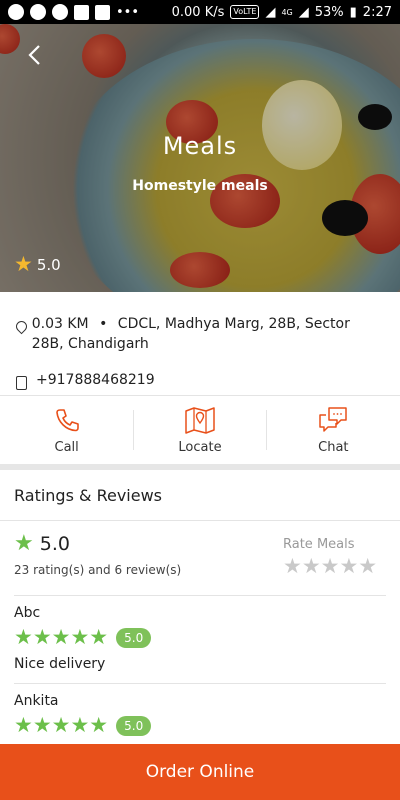 The height and width of the screenshot is (800, 400). Describe the element at coordinates (54, 544) in the screenshot. I see `overall-score-value: 5.0` at that location.